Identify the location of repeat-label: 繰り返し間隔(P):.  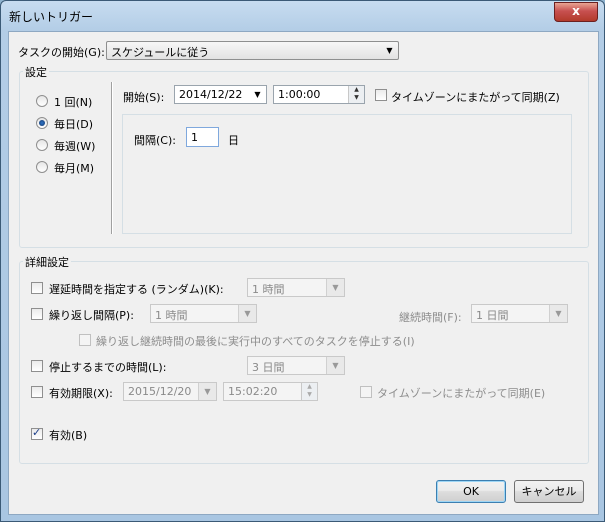
(91, 315).